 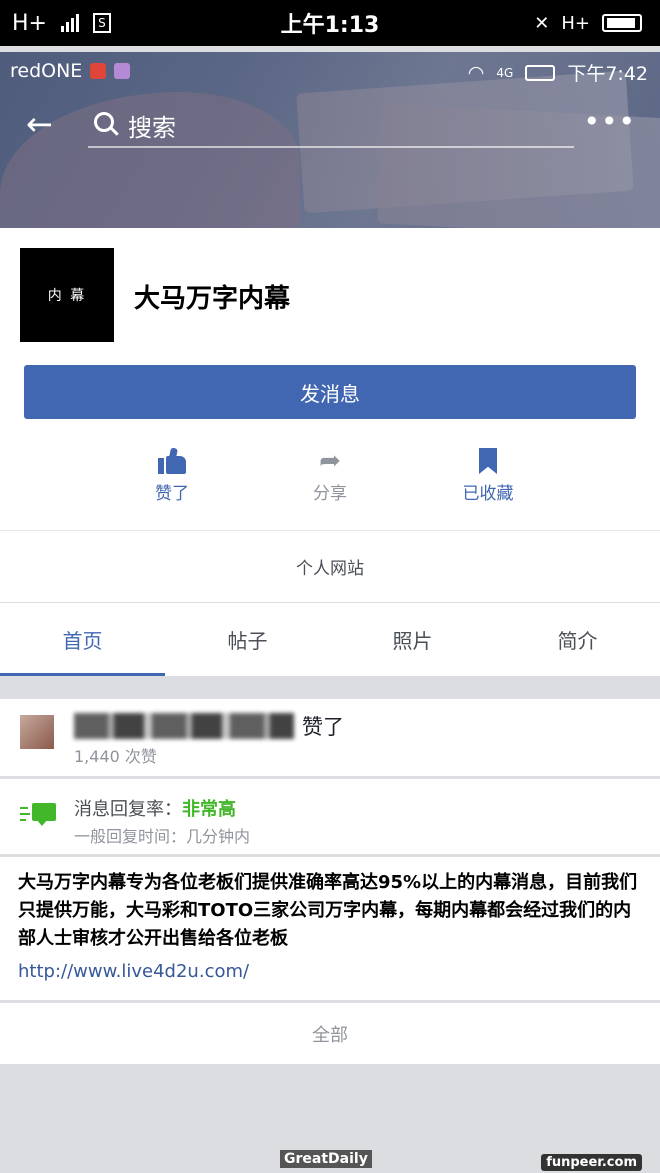 What do you see at coordinates (104, 122) in the screenshot?
I see `search-icon` at bounding box center [104, 122].